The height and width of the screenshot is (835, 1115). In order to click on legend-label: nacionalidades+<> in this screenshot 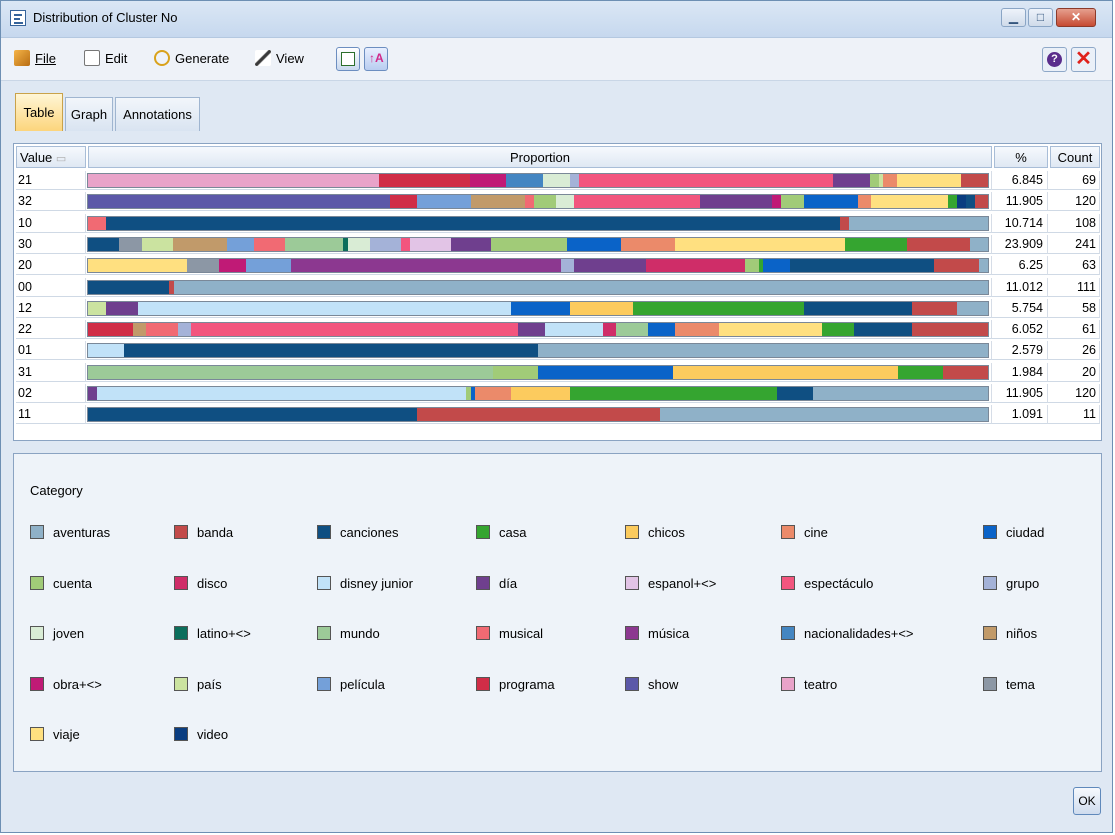, I will do `click(859, 633)`.